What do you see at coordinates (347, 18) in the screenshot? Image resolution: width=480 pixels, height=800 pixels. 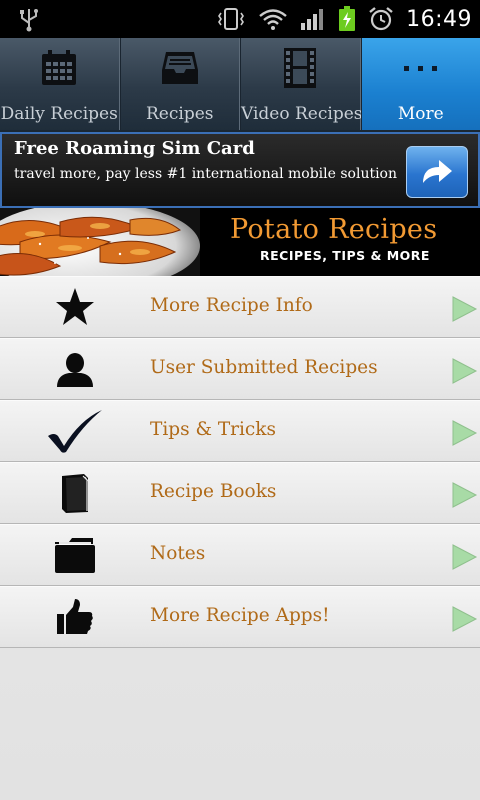 I see `battery-charging-icon` at bounding box center [347, 18].